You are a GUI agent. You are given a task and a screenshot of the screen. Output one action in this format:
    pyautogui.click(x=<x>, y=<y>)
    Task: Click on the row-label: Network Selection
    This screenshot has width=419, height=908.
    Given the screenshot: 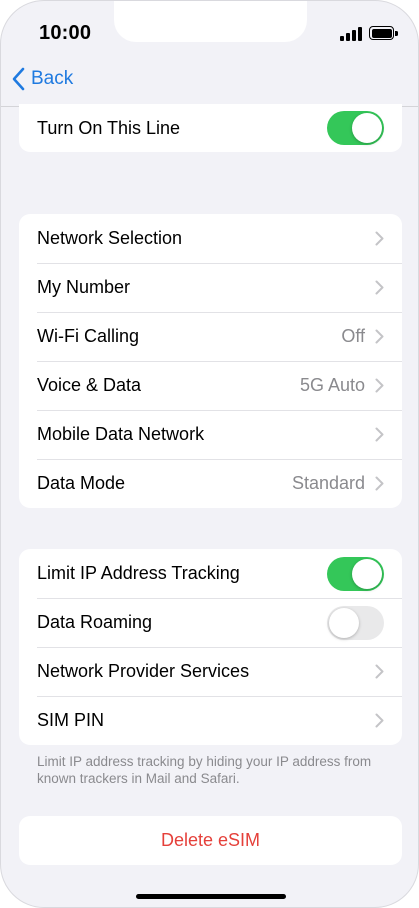 What is the action you would take?
    pyautogui.click(x=110, y=238)
    